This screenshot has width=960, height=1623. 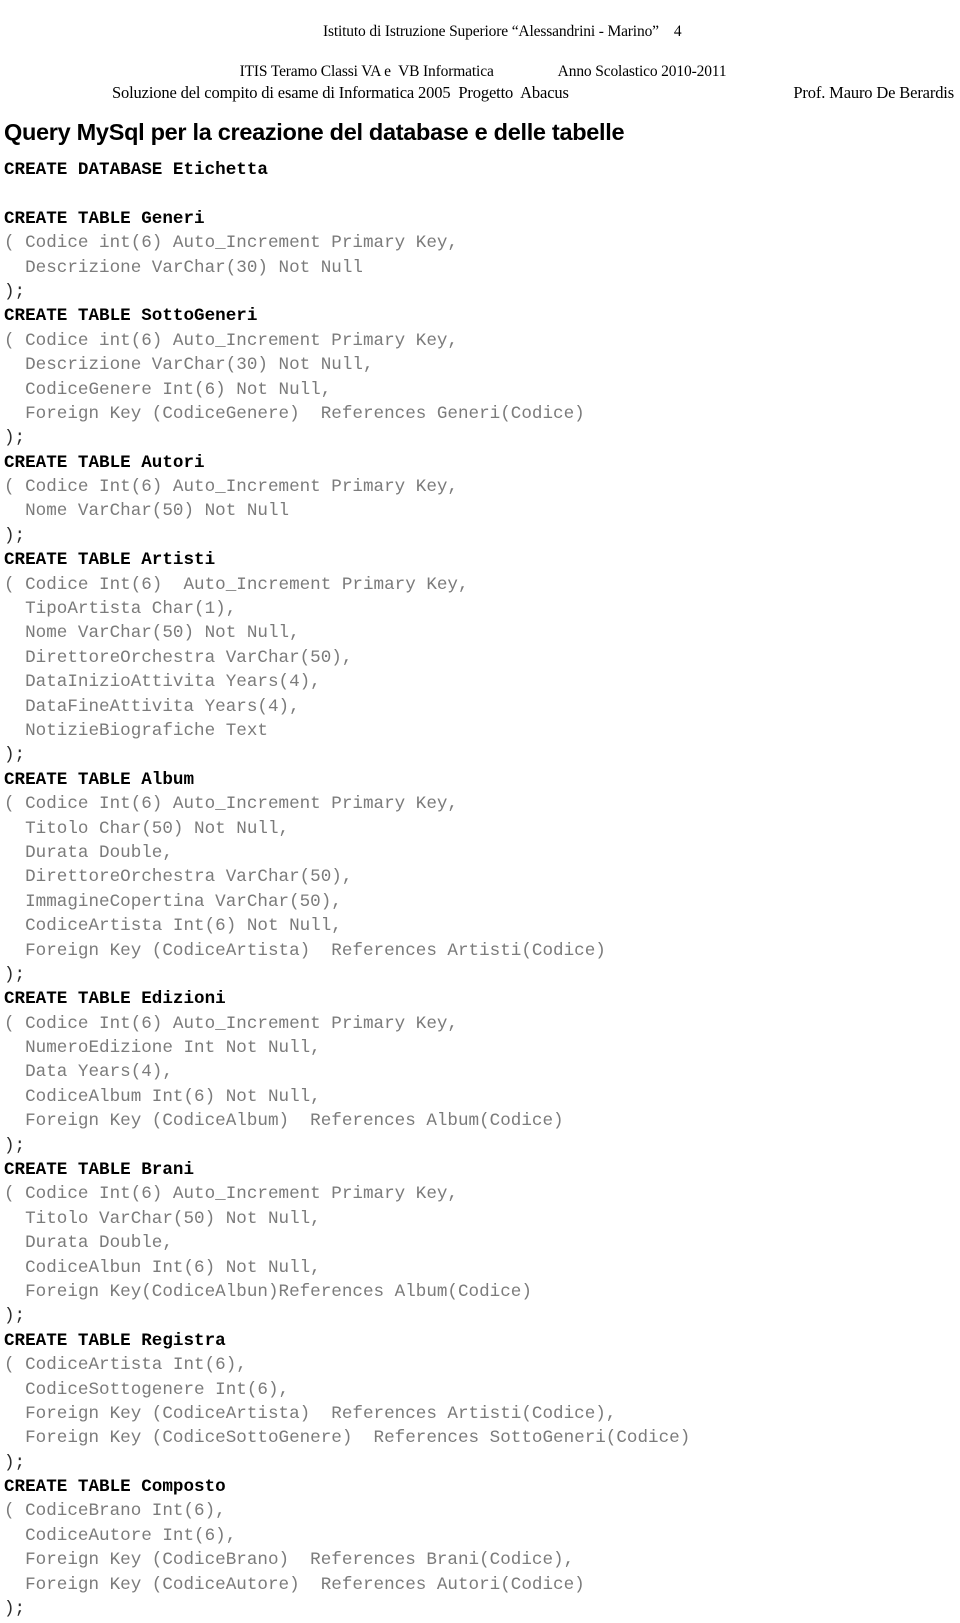 What do you see at coordinates (183, 267) in the screenshot?
I see `sql-code-line: Descrizione VarChar(30) Not Null` at bounding box center [183, 267].